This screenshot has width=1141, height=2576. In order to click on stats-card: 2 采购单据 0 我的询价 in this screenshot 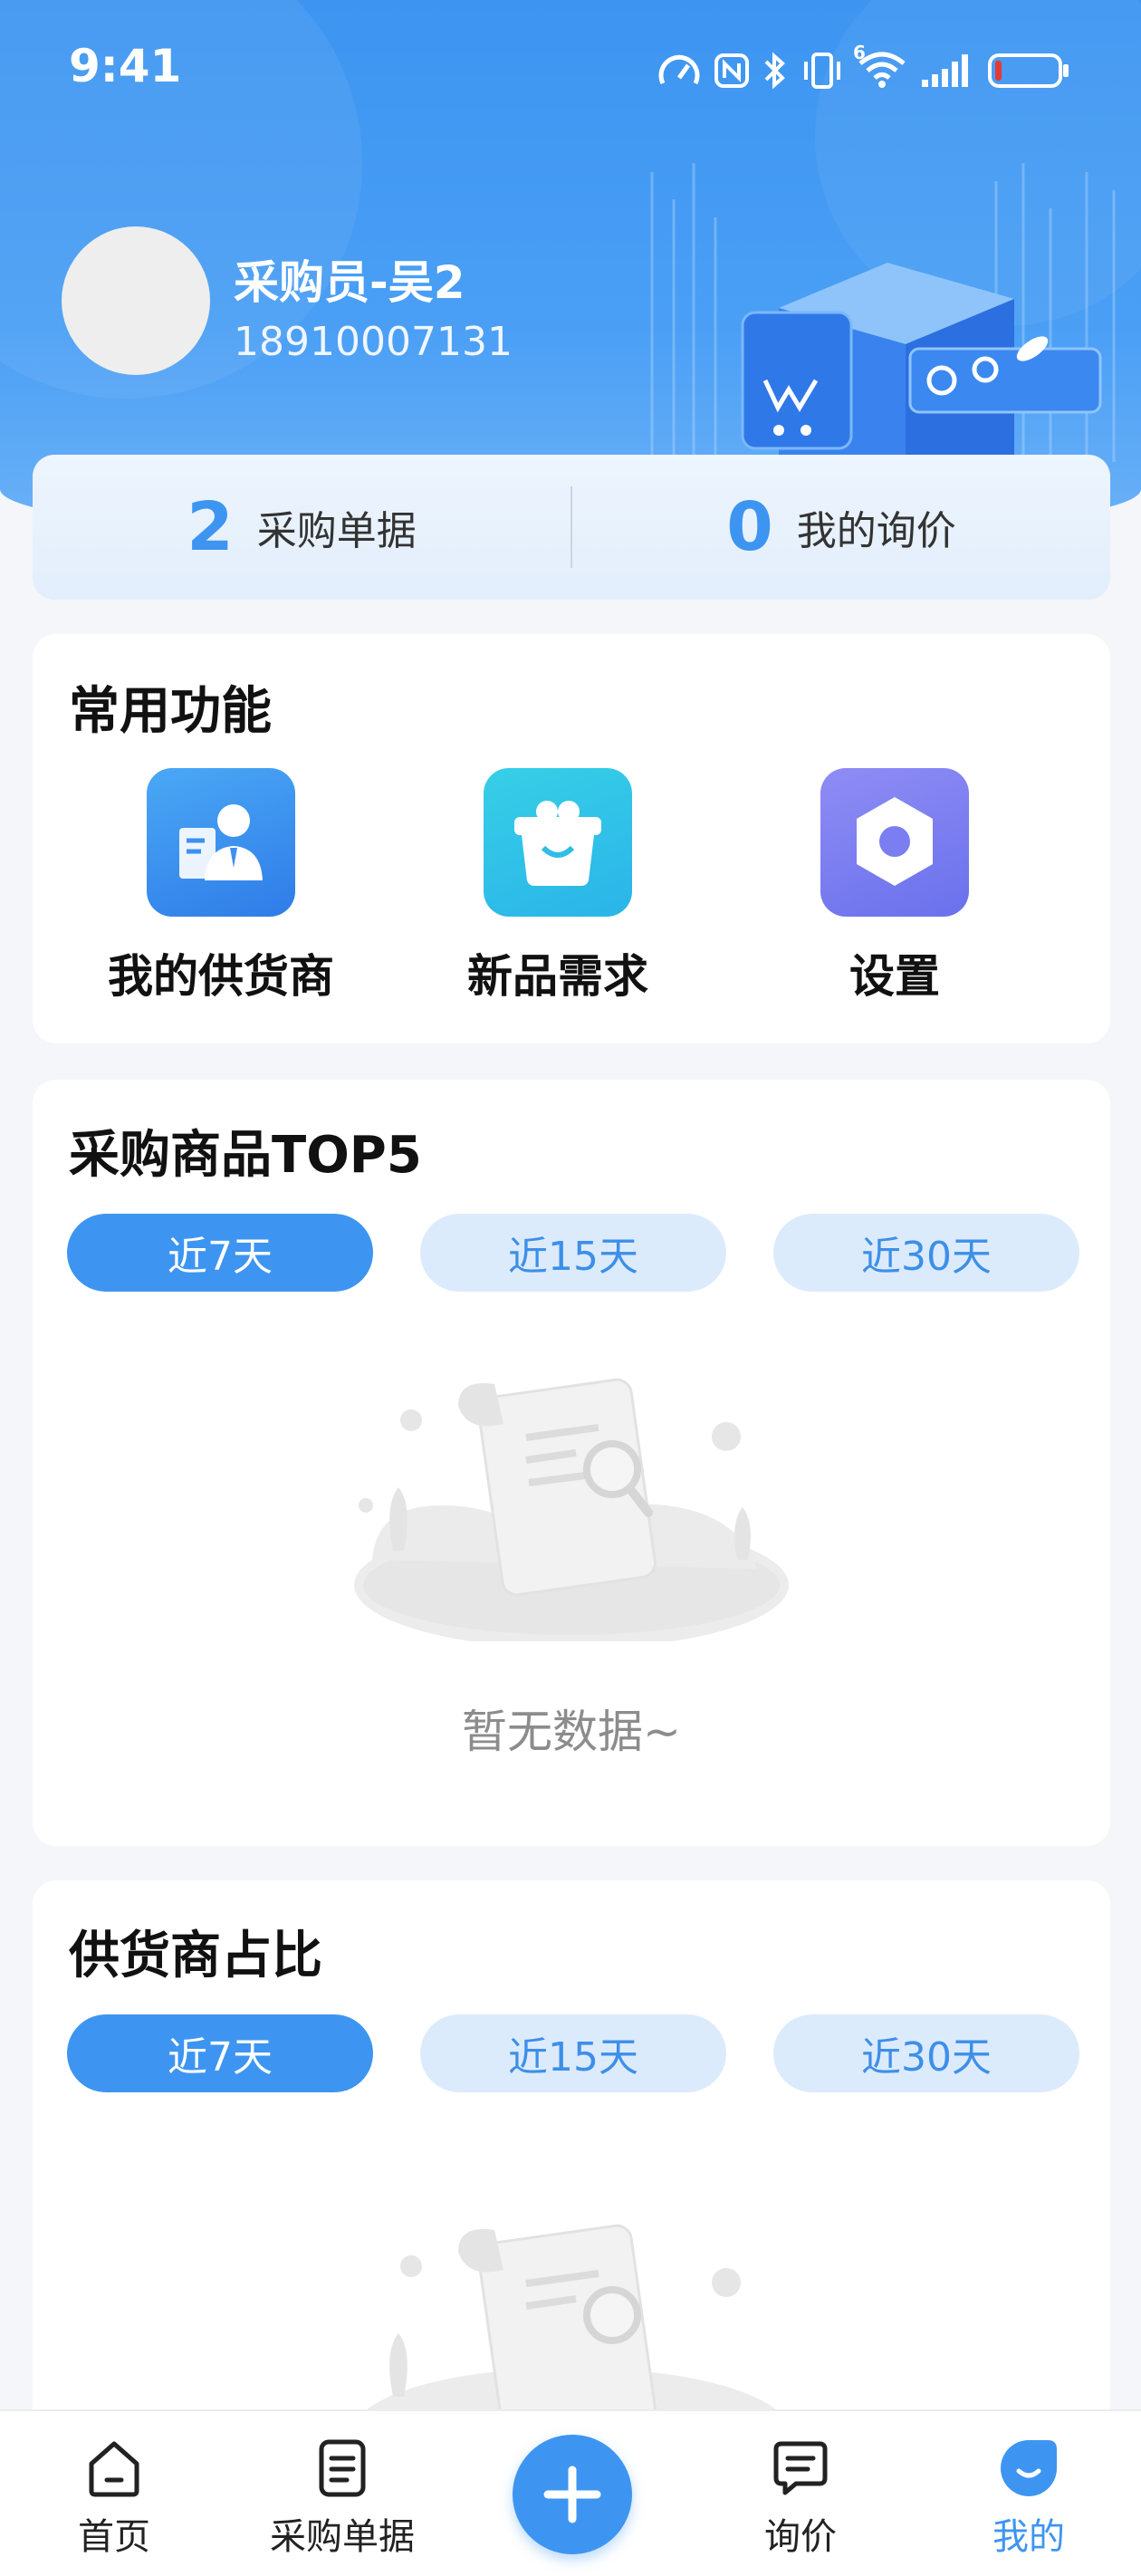, I will do `click(571, 527)`.